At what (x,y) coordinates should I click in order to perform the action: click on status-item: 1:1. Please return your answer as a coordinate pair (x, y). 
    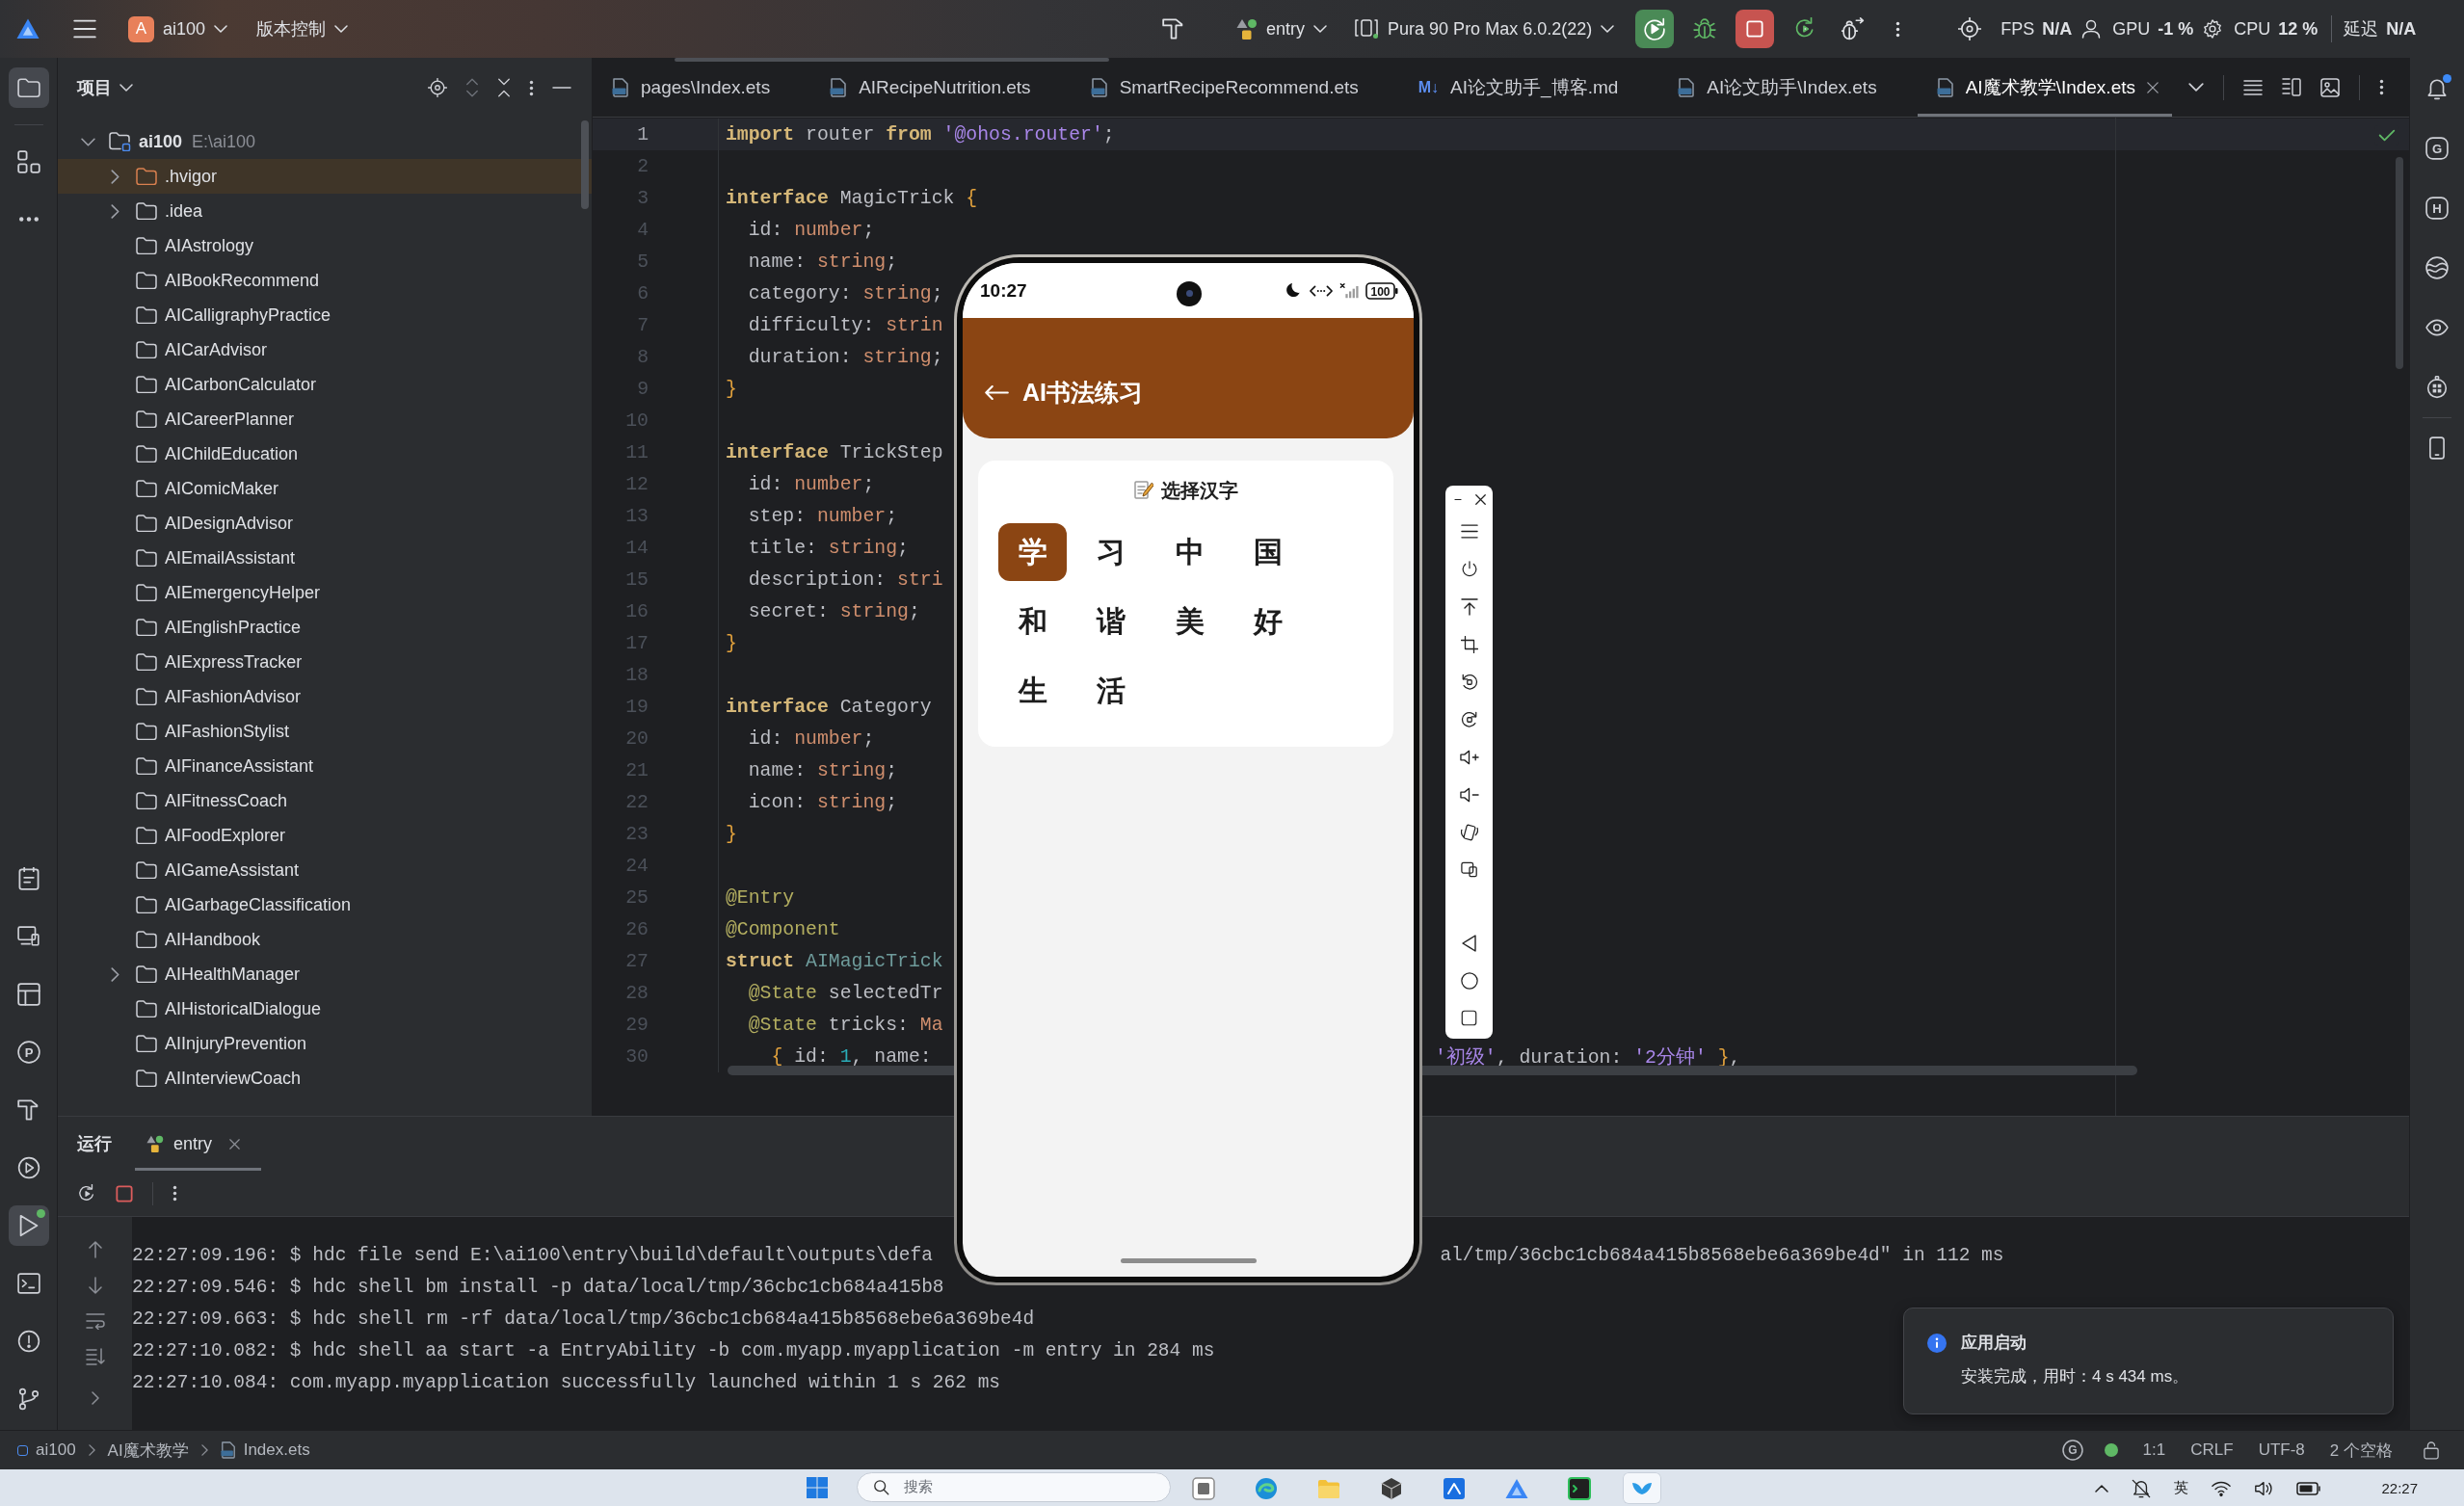
    Looking at the image, I should click on (2154, 1450).